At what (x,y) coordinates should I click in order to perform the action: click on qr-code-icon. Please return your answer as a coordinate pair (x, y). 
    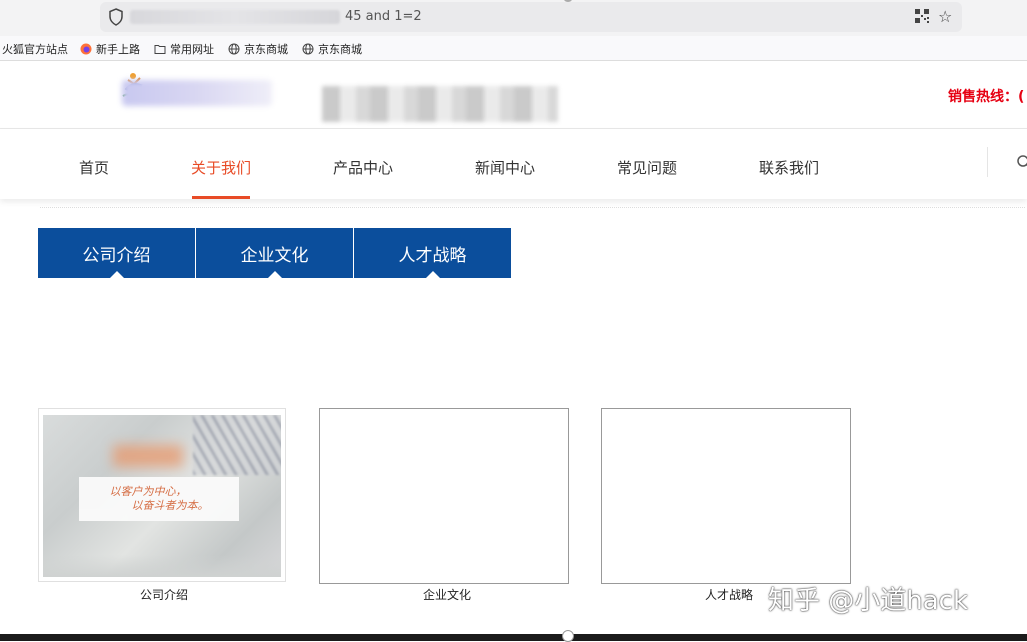
    Looking at the image, I should click on (922, 16).